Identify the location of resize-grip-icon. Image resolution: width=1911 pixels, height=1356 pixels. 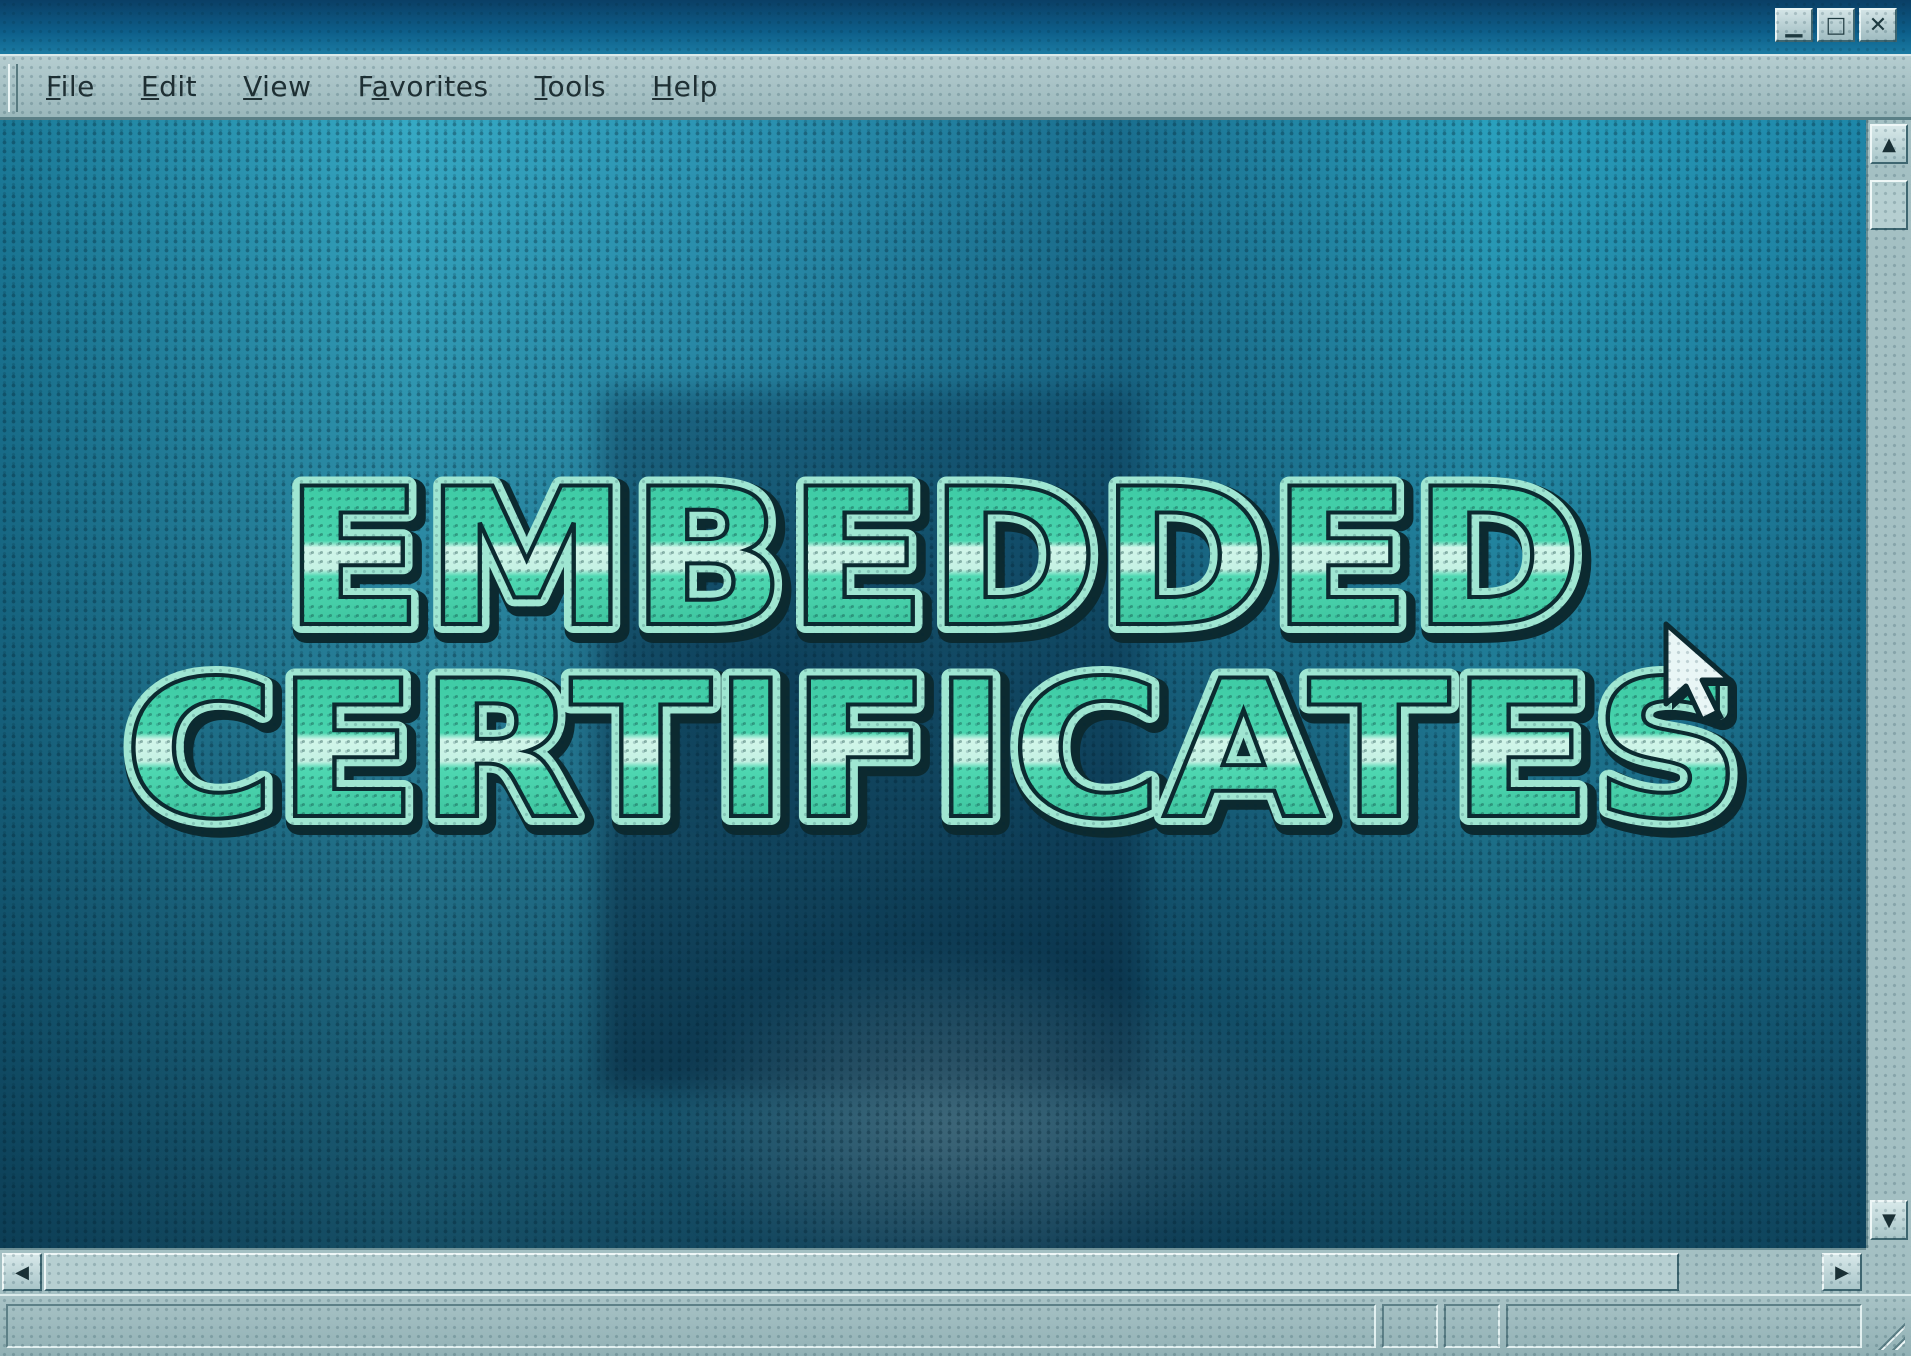
(1889, 1334).